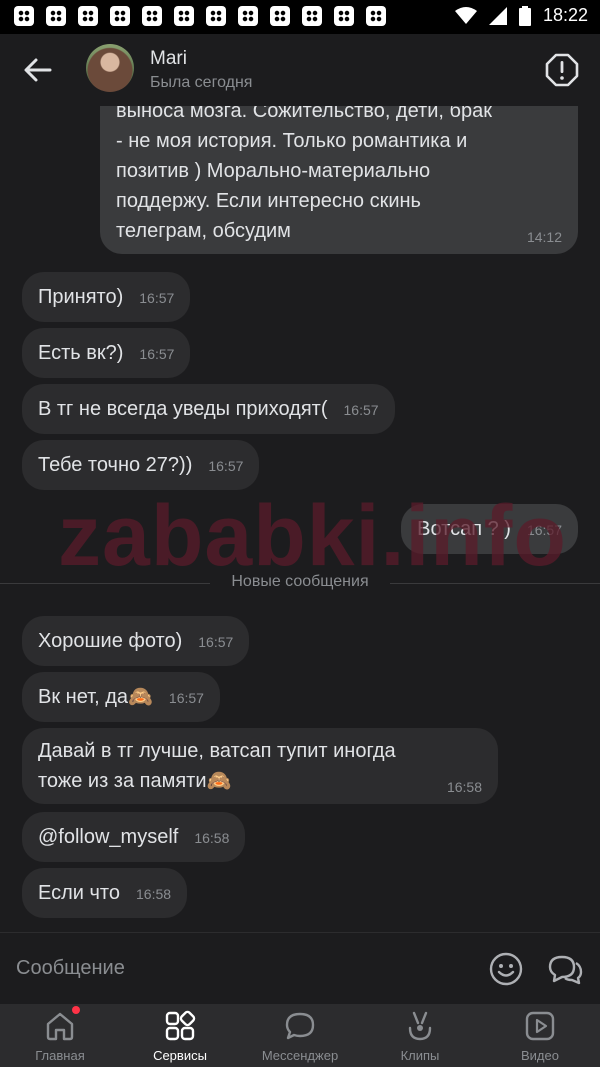 The width and height of the screenshot is (600, 1067). What do you see at coordinates (70, 968) in the screenshot?
I see `message-input: Сообщение` at bounding box center [70, 968].